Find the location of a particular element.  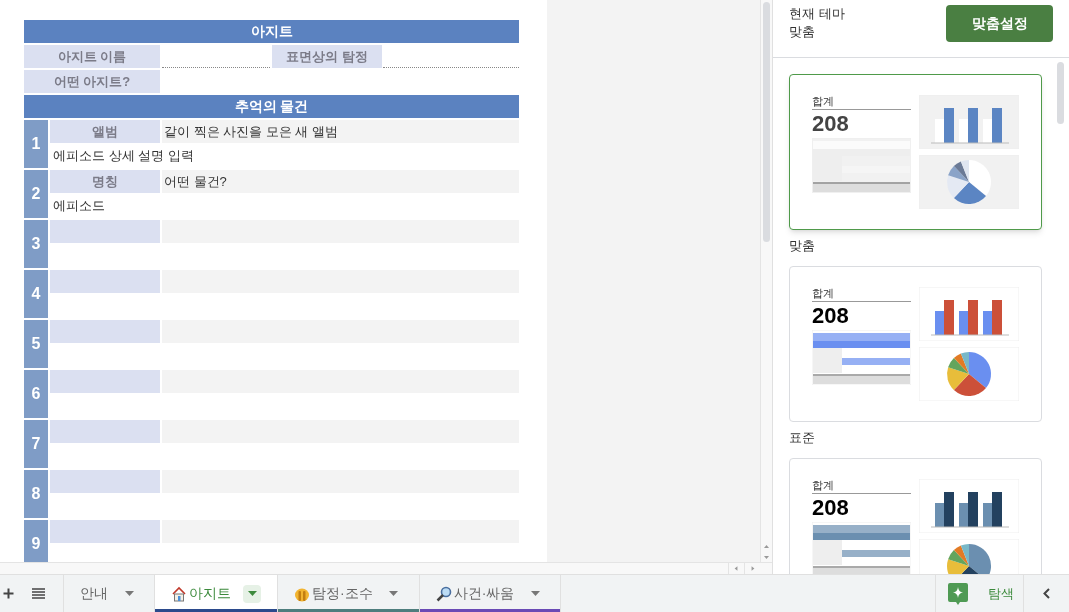

row-number: 7 is located at coordinates (36, 444).